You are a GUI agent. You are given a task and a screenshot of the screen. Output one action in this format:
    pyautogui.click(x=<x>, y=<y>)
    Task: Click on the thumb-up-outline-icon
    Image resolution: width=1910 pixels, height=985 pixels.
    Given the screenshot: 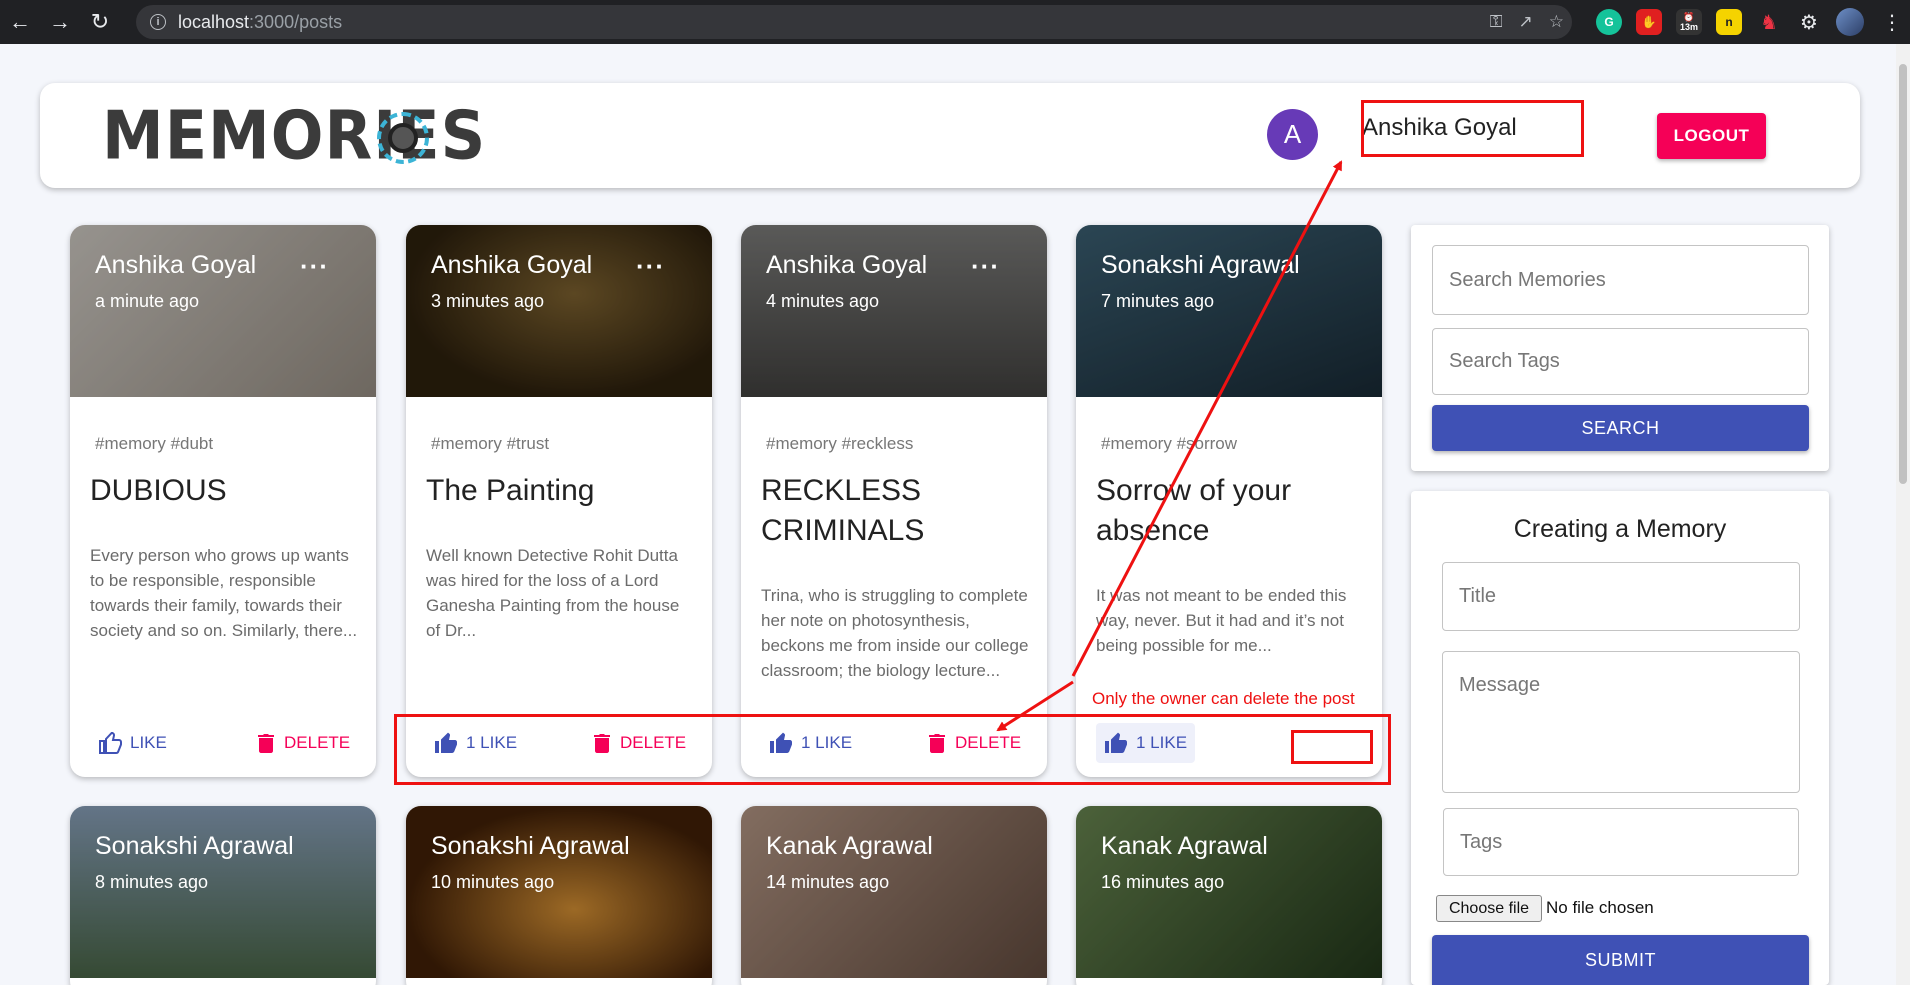 What is the action you would take?
    pyautogui.click(x=110, y=743)
    